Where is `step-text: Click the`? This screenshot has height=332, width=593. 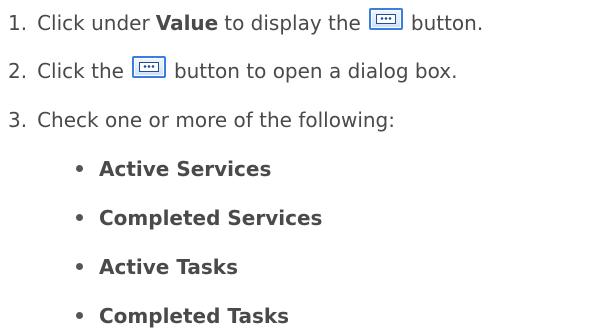 step-text: Click the is located at coordinates (80, 71).